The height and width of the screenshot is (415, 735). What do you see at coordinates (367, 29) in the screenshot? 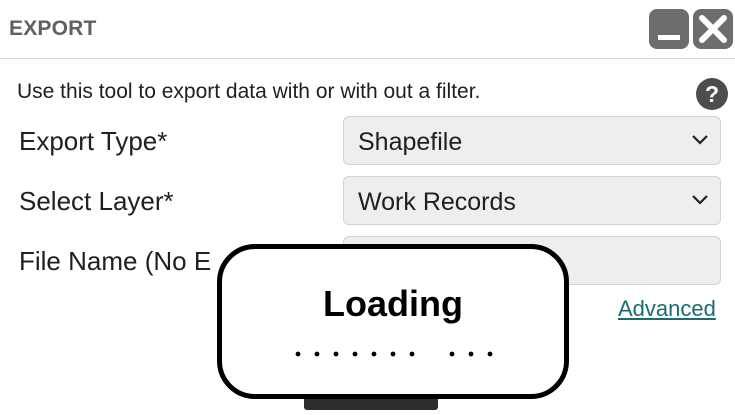
I see `title-bar: EXPORT` at bounding box center [367, 29].